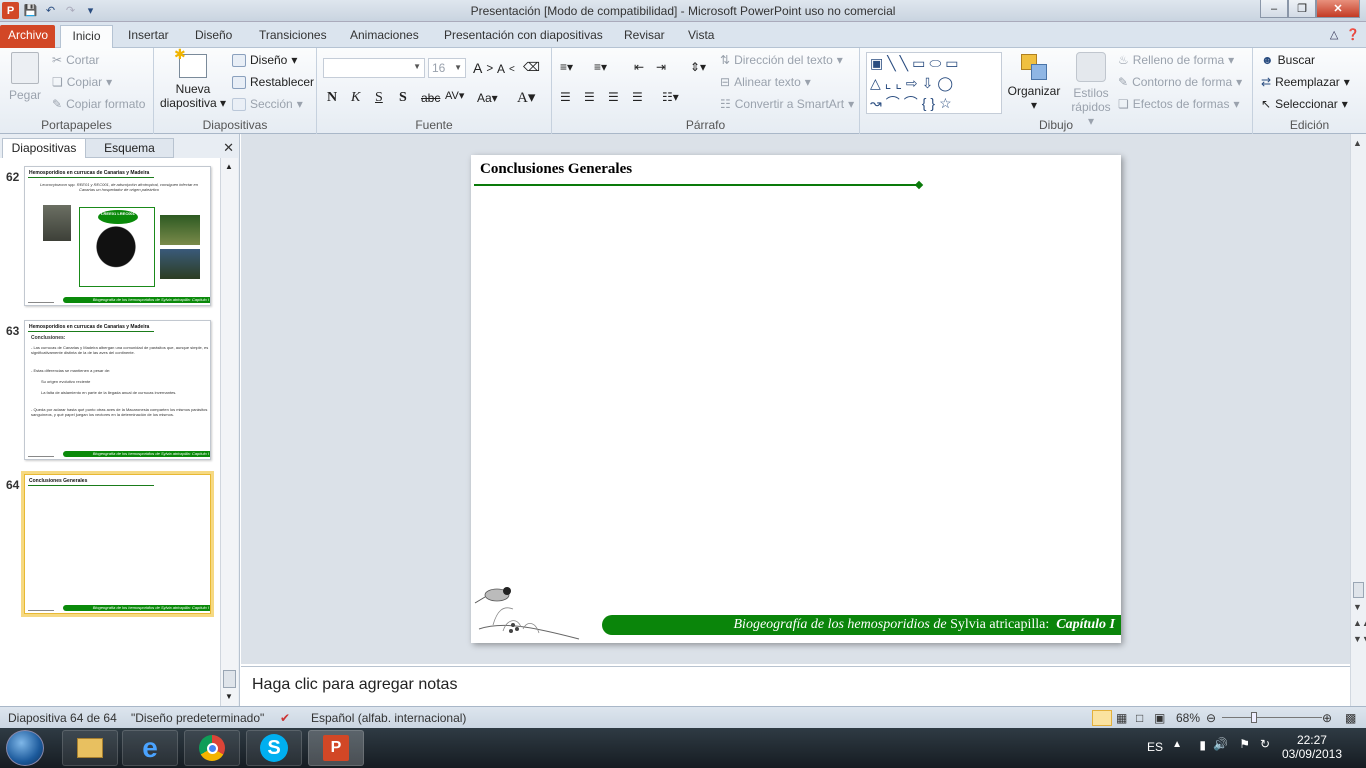  I want to click on align-center-button: ☰, so click(589, 97).